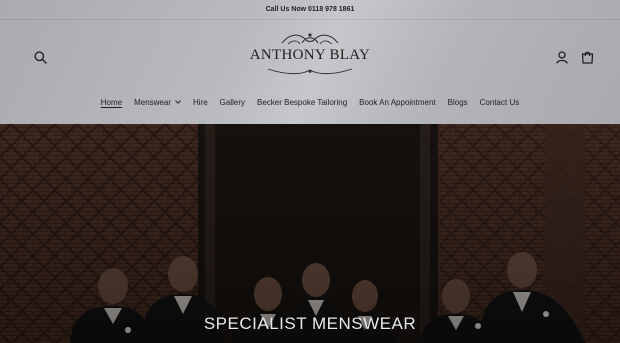 Image resolution: width=620 pixels, height=343 pixels. I want to click on nav-item-label: Contact Us, so click(499, 102).